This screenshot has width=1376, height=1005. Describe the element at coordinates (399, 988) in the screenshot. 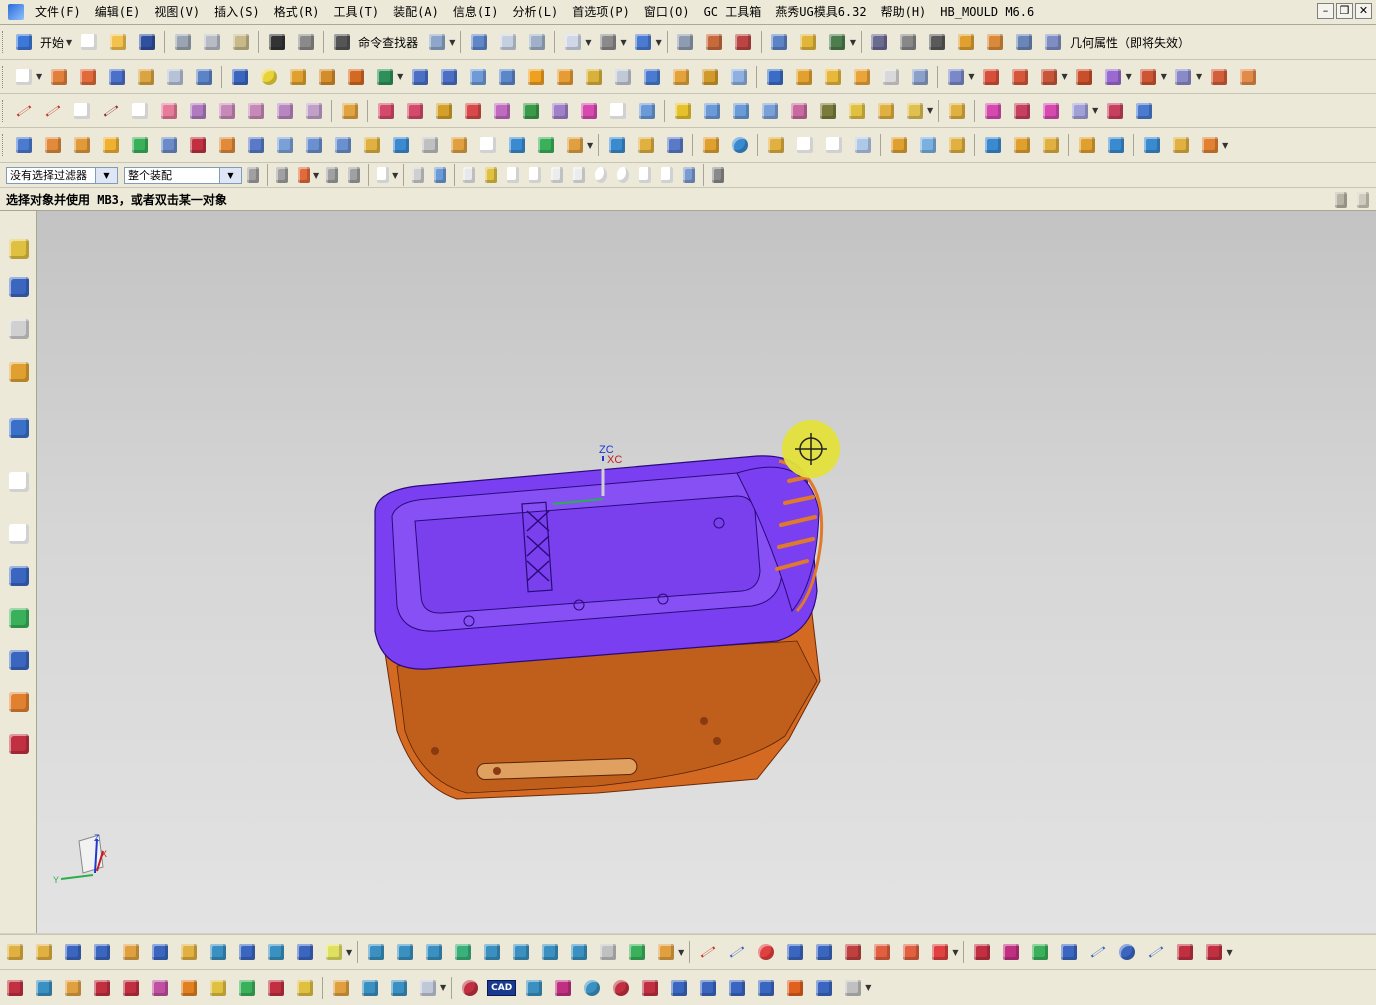

I see `multi-block-icon` at that location.